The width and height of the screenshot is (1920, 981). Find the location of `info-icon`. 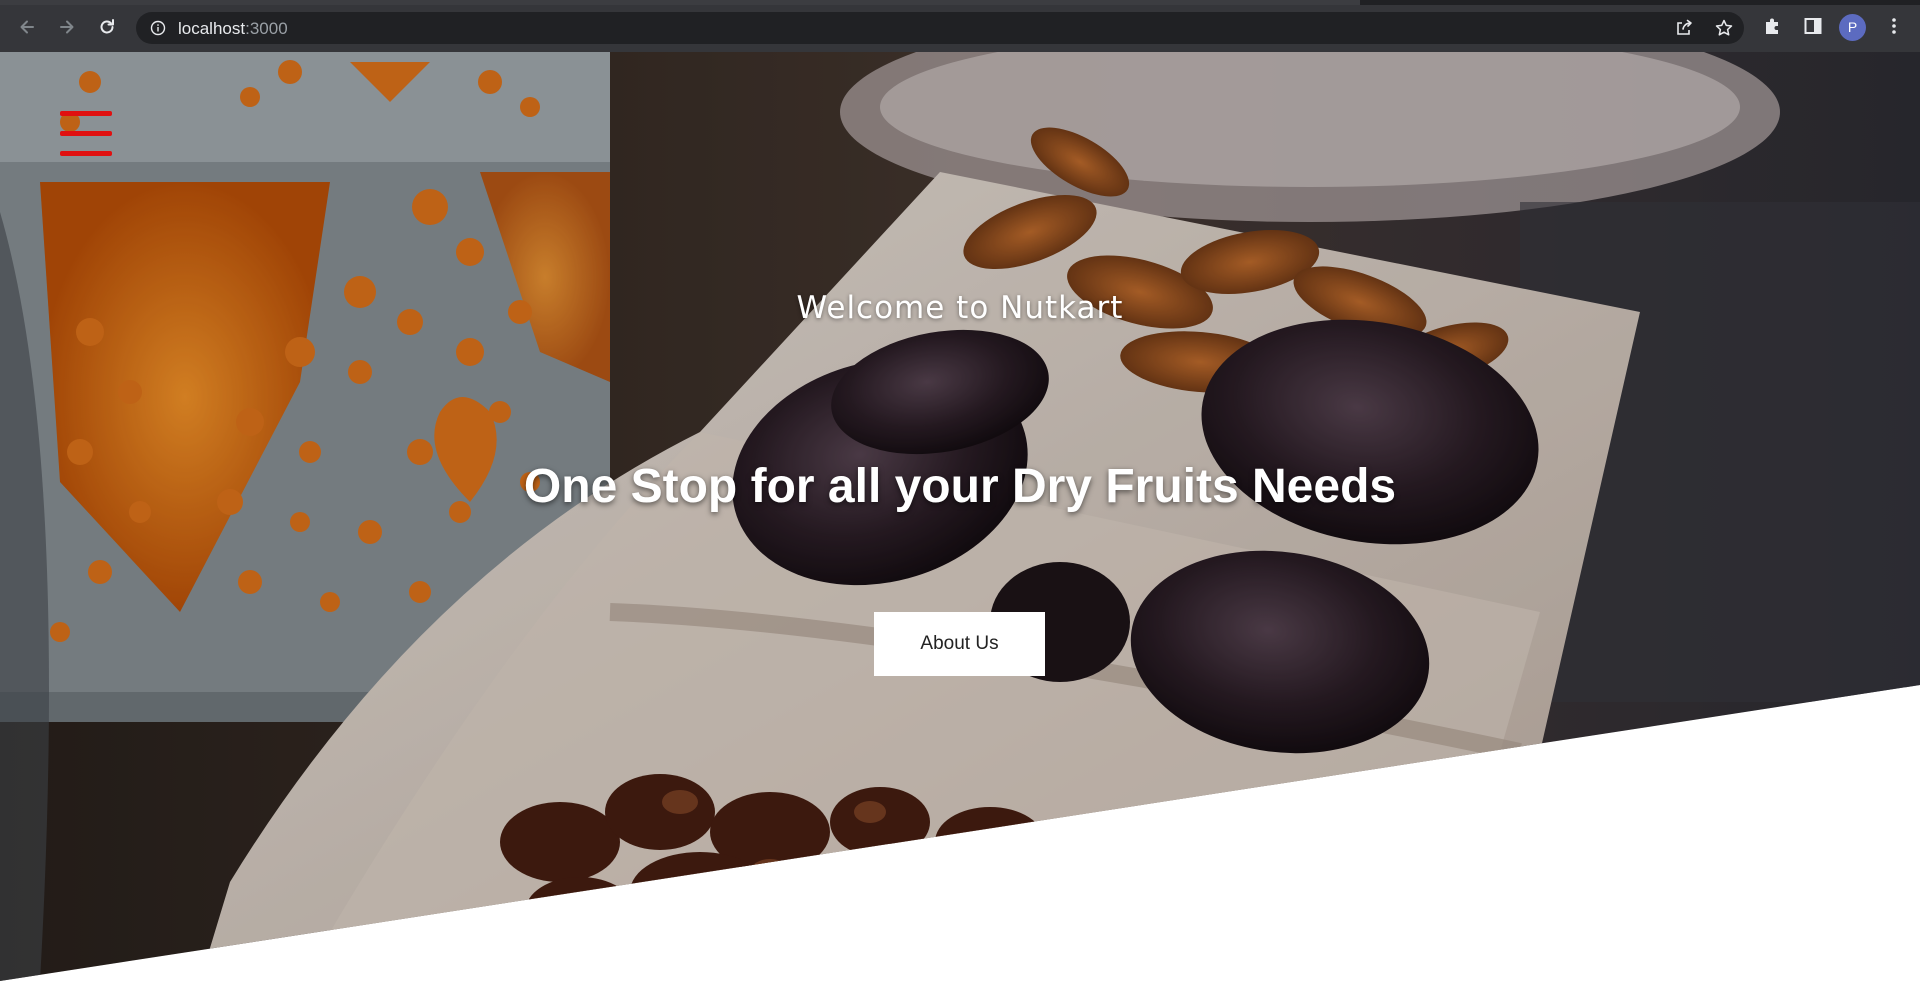

info-icon is located at coordinates (158, 28).